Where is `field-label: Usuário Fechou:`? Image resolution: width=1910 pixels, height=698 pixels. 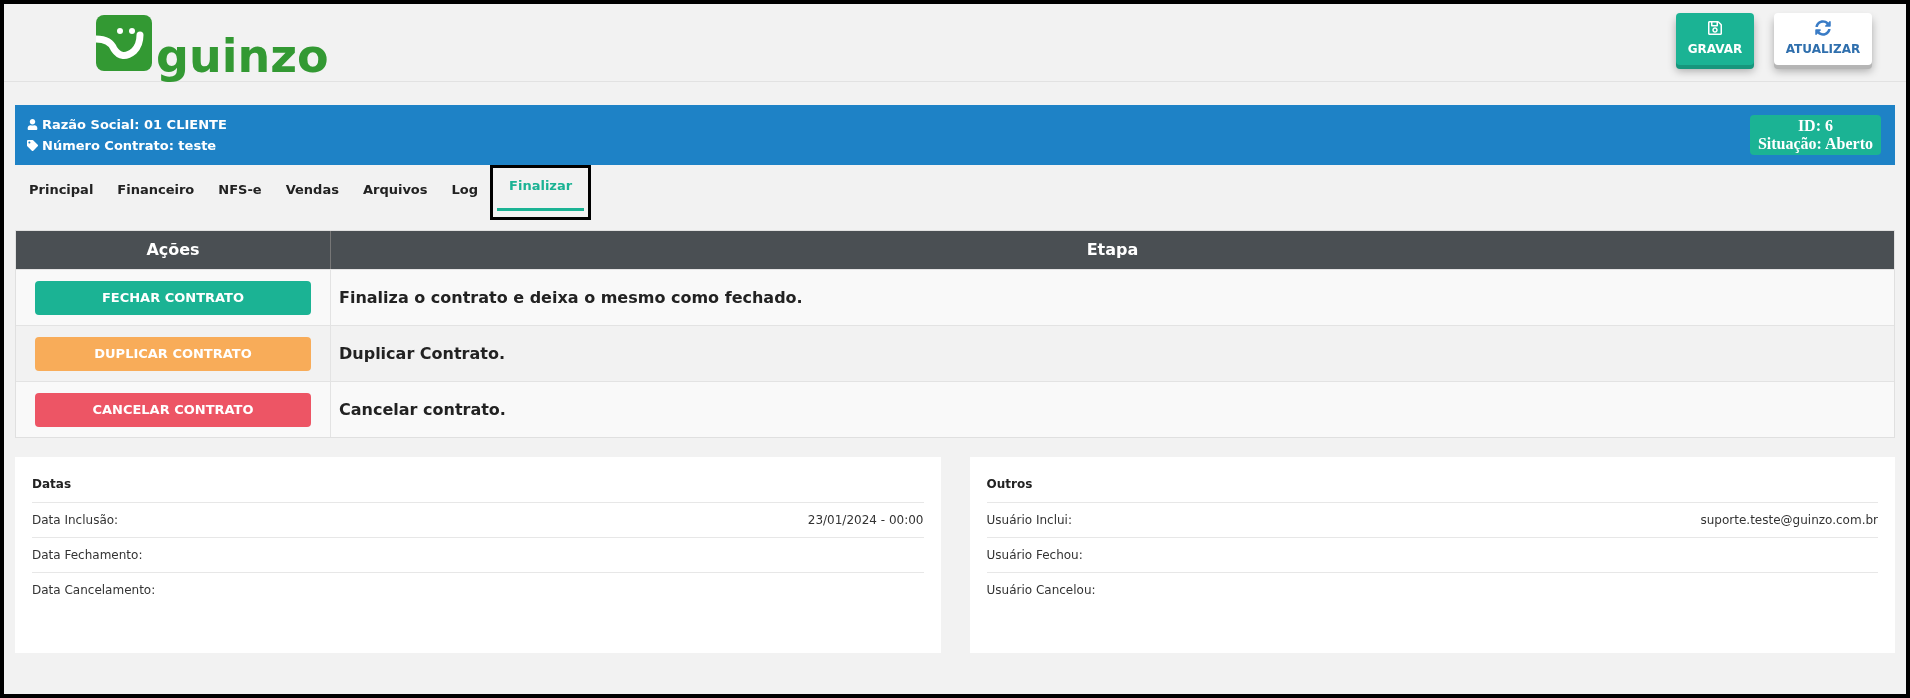 field-label: Usuário Fechou: is located at coordinates (1034, 555).